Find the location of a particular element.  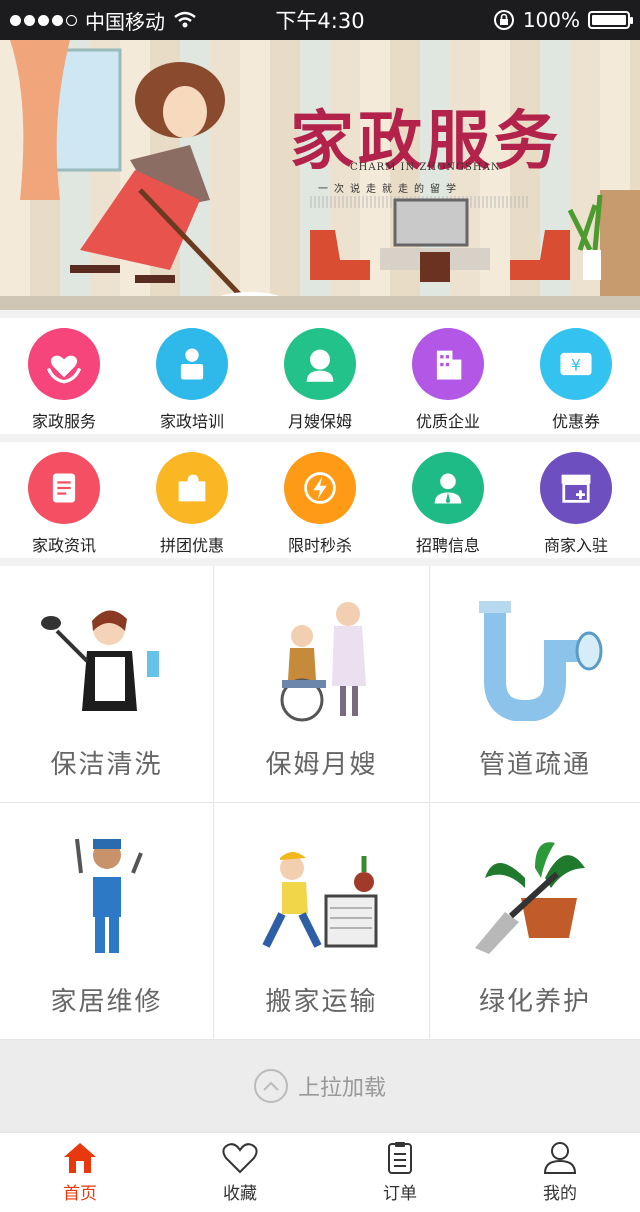

quick-entry-item: 招聘信息 is located at coordinates (448, 500).